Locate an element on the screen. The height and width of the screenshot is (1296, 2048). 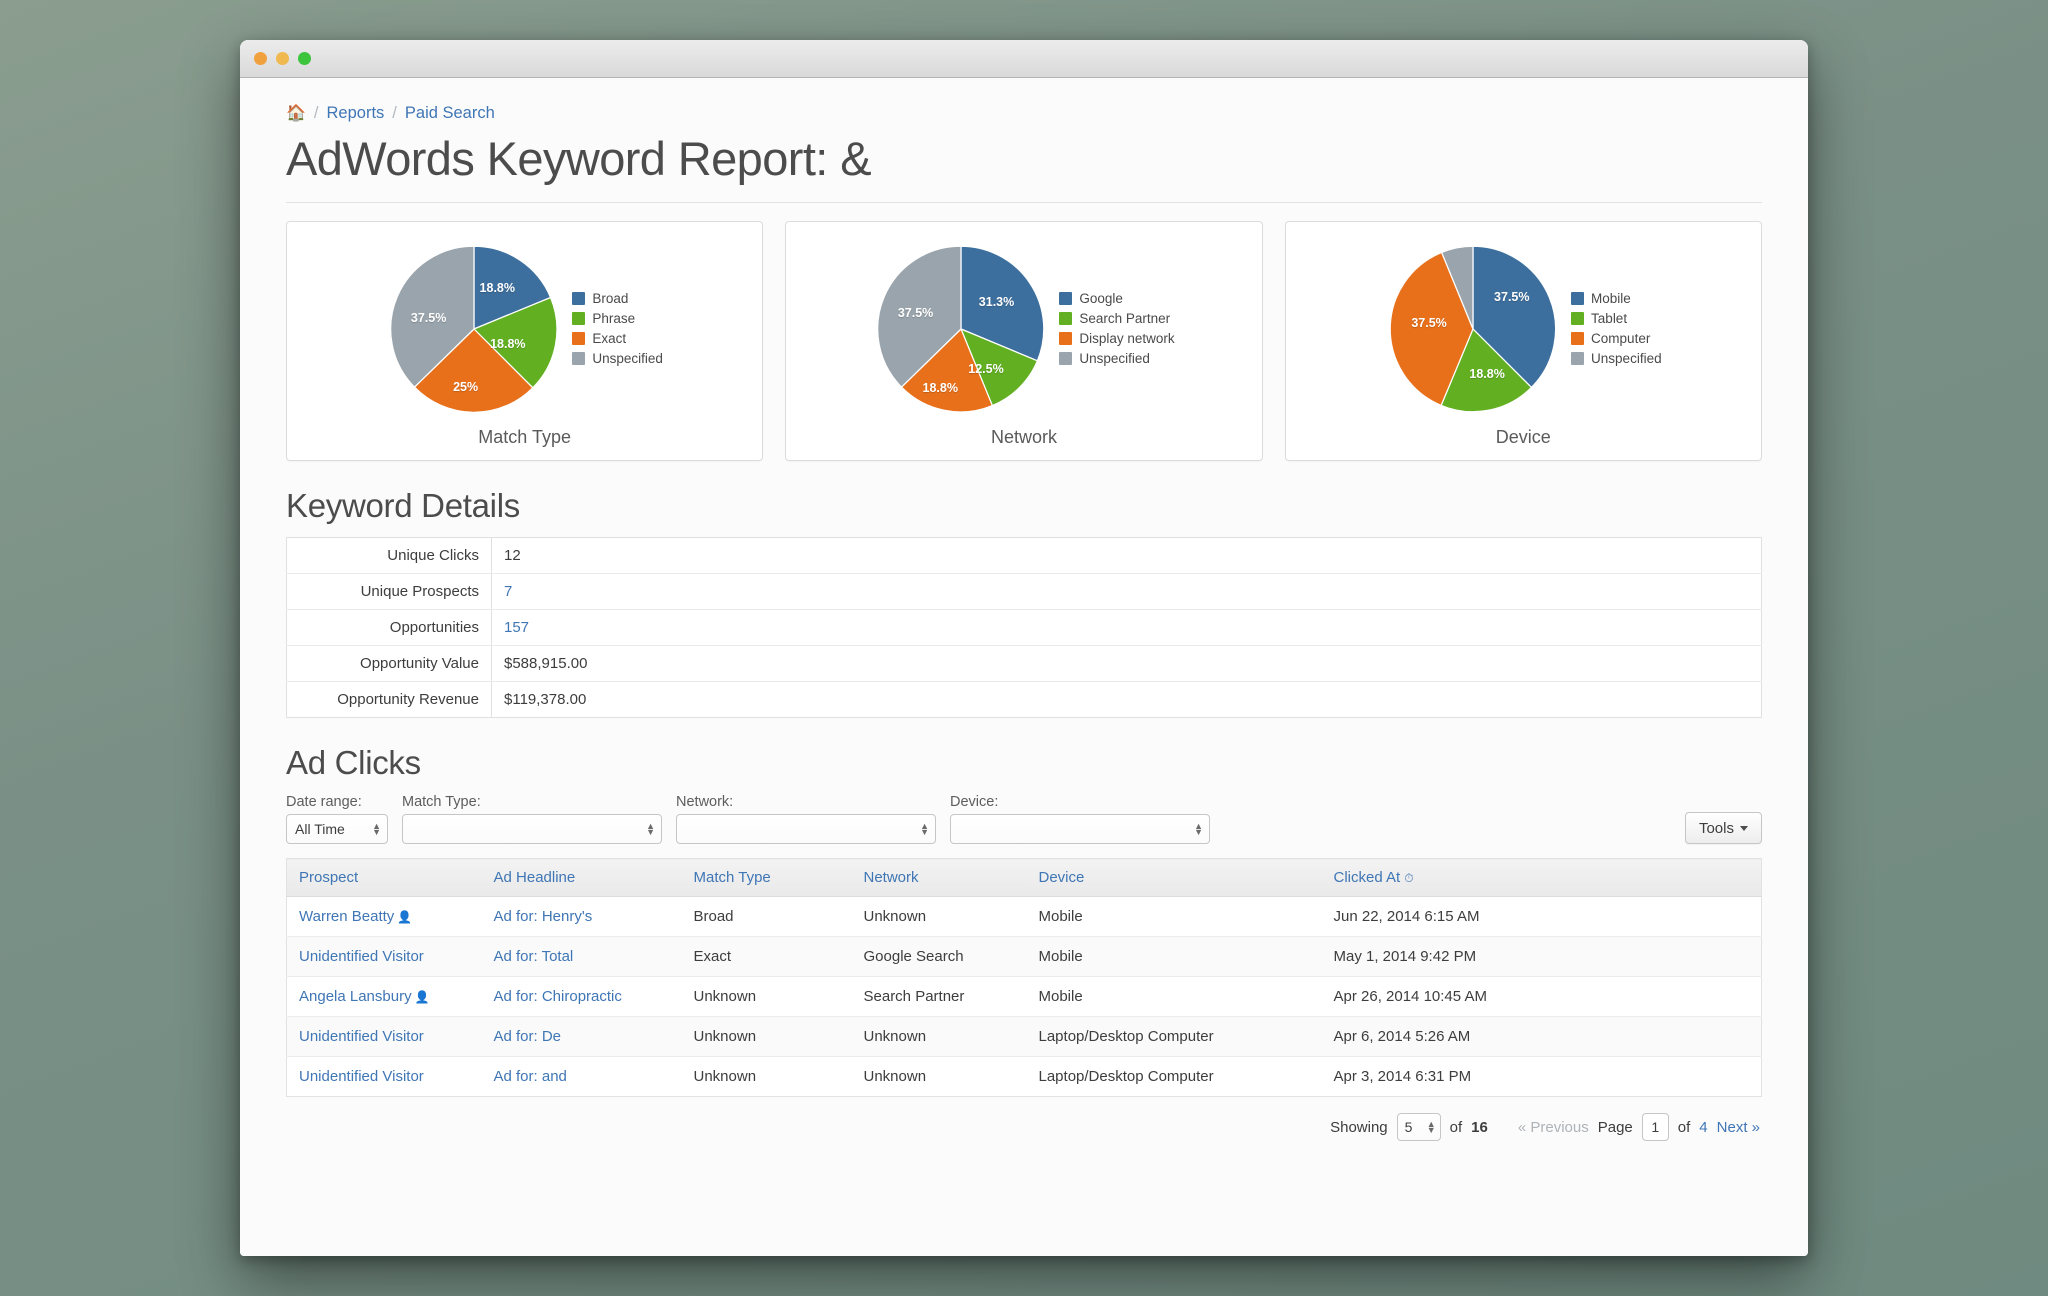
column-header-device: Device is located at coordinates (1174, 877).